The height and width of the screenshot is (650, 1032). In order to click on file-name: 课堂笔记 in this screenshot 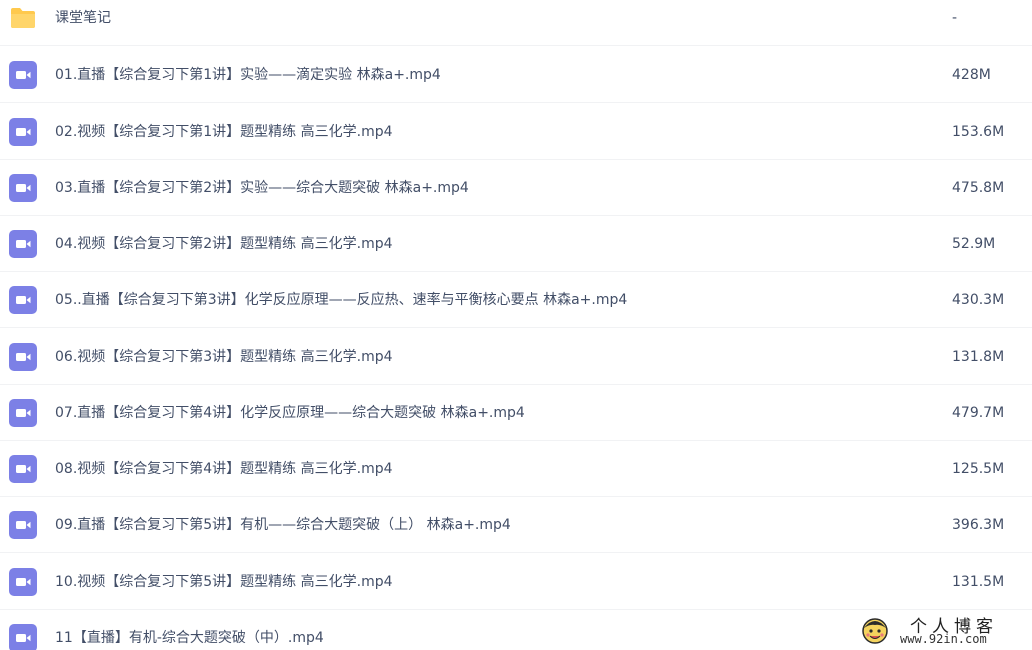, I will do `click(83, 18)`.